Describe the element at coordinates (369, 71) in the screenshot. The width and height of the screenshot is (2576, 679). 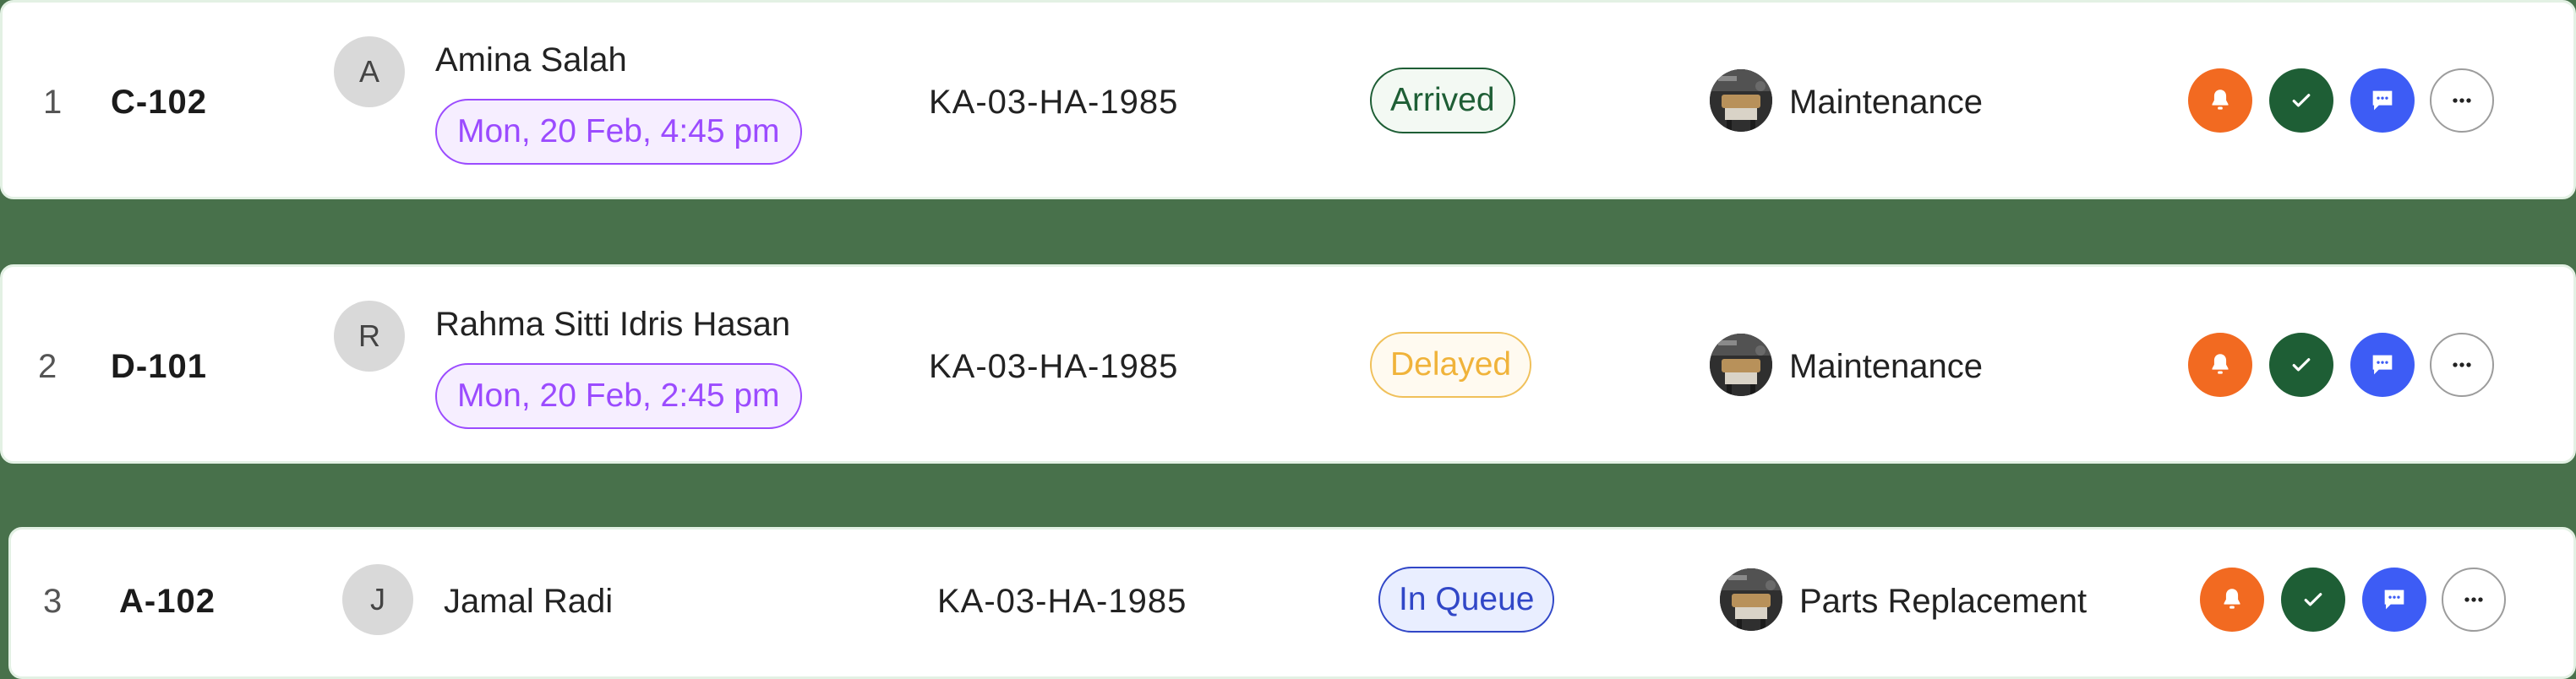
I see `avatar: A` at that location.